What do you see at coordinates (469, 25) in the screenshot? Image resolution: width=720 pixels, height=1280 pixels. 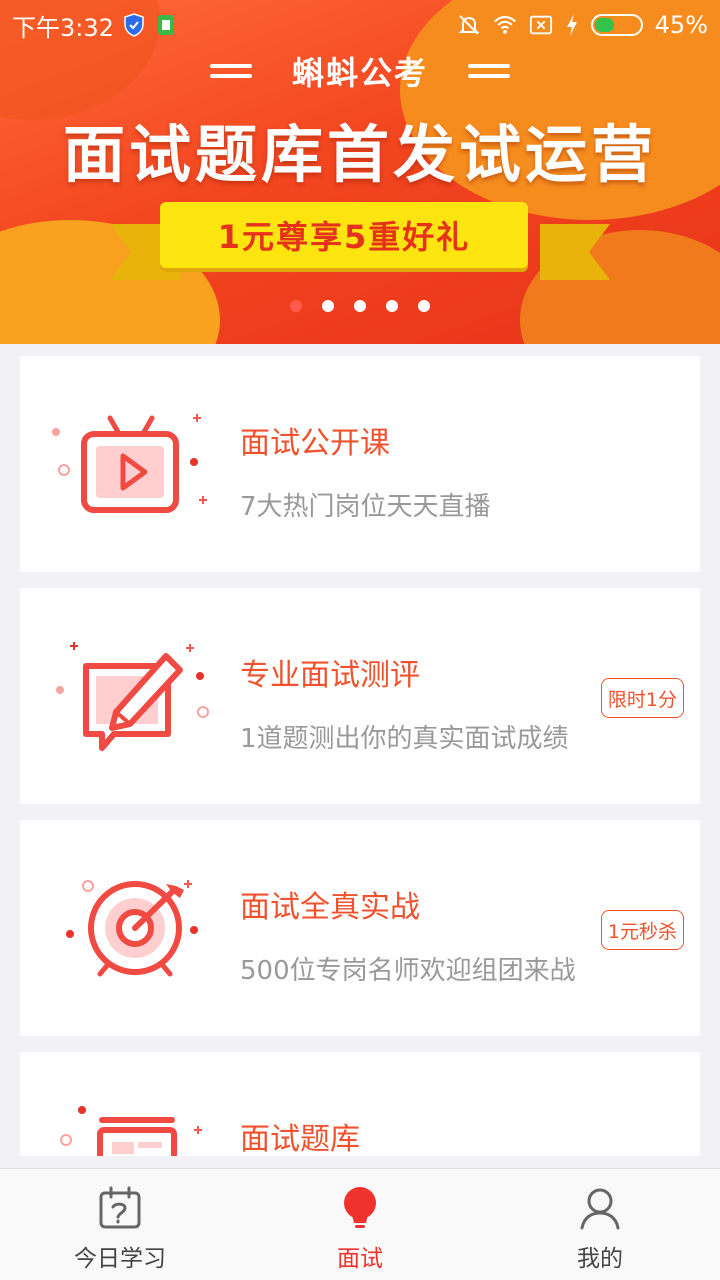 I see `mute-bell-icon` at bounding box center [469, 25].